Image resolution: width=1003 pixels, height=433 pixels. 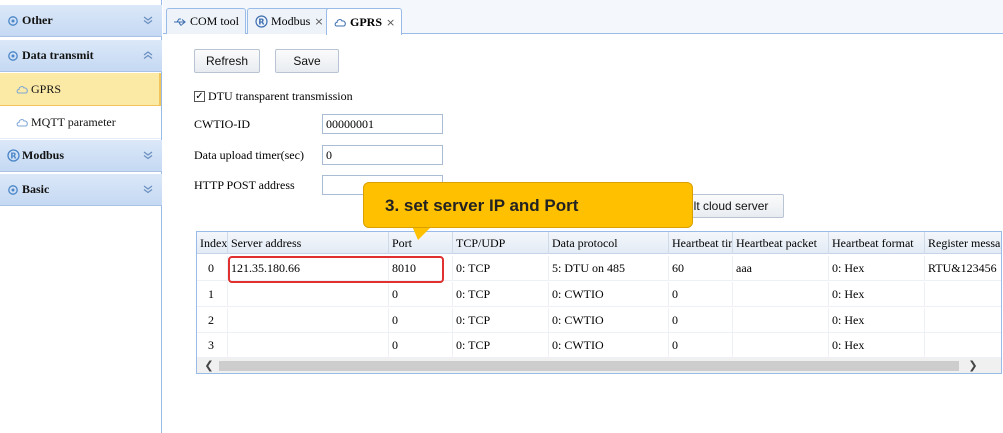 I want to click on chevron-up-icon, so click(x=148, y=55).